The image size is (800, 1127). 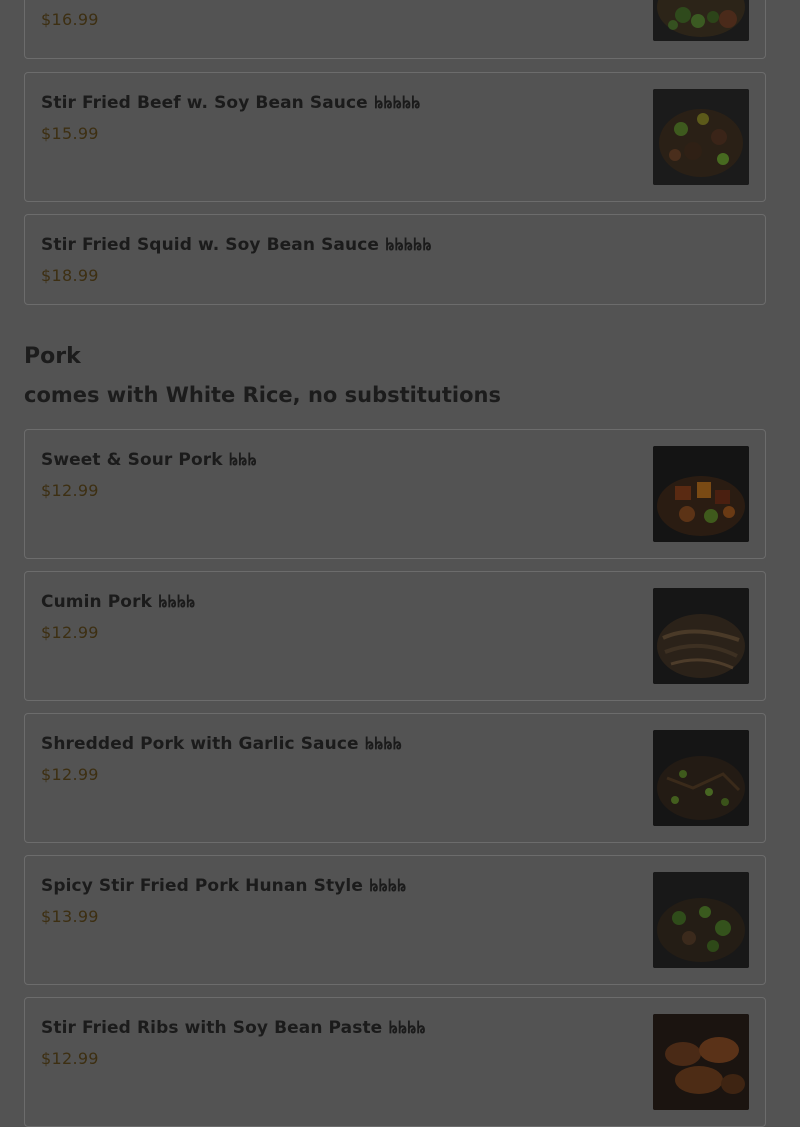 What do you see at coordinates (395, 29) in the screenshot?
I see `menu-item-card: $16.99` at bounding box center [395, 29].